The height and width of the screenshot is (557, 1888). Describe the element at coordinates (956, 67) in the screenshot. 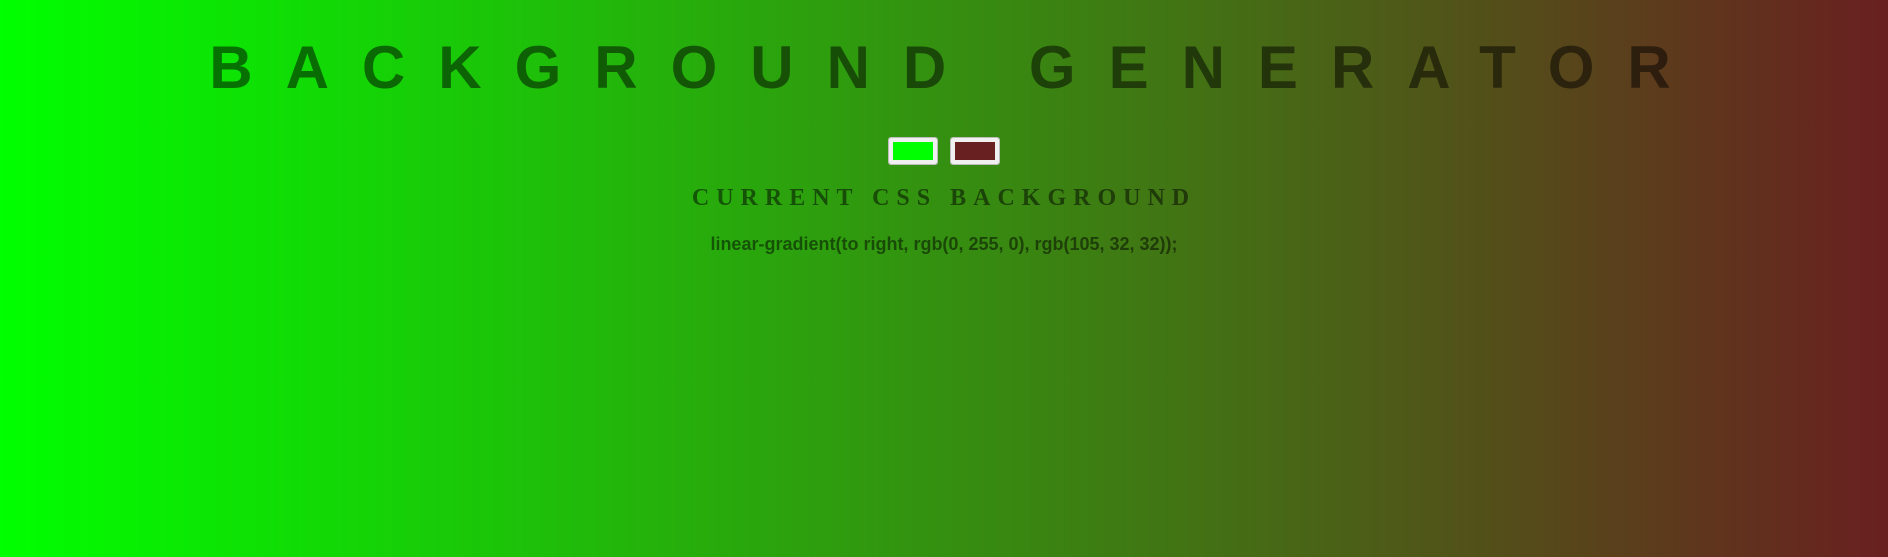

I see `page-title: BACKGROUND GENERATOR` at that location.